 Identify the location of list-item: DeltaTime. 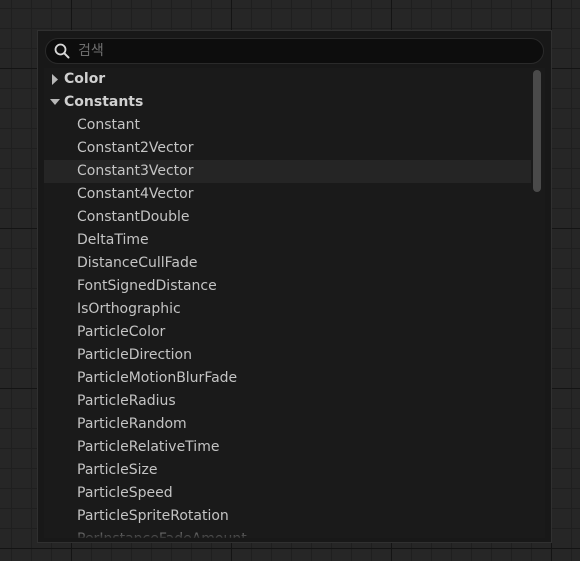
(287, 240).